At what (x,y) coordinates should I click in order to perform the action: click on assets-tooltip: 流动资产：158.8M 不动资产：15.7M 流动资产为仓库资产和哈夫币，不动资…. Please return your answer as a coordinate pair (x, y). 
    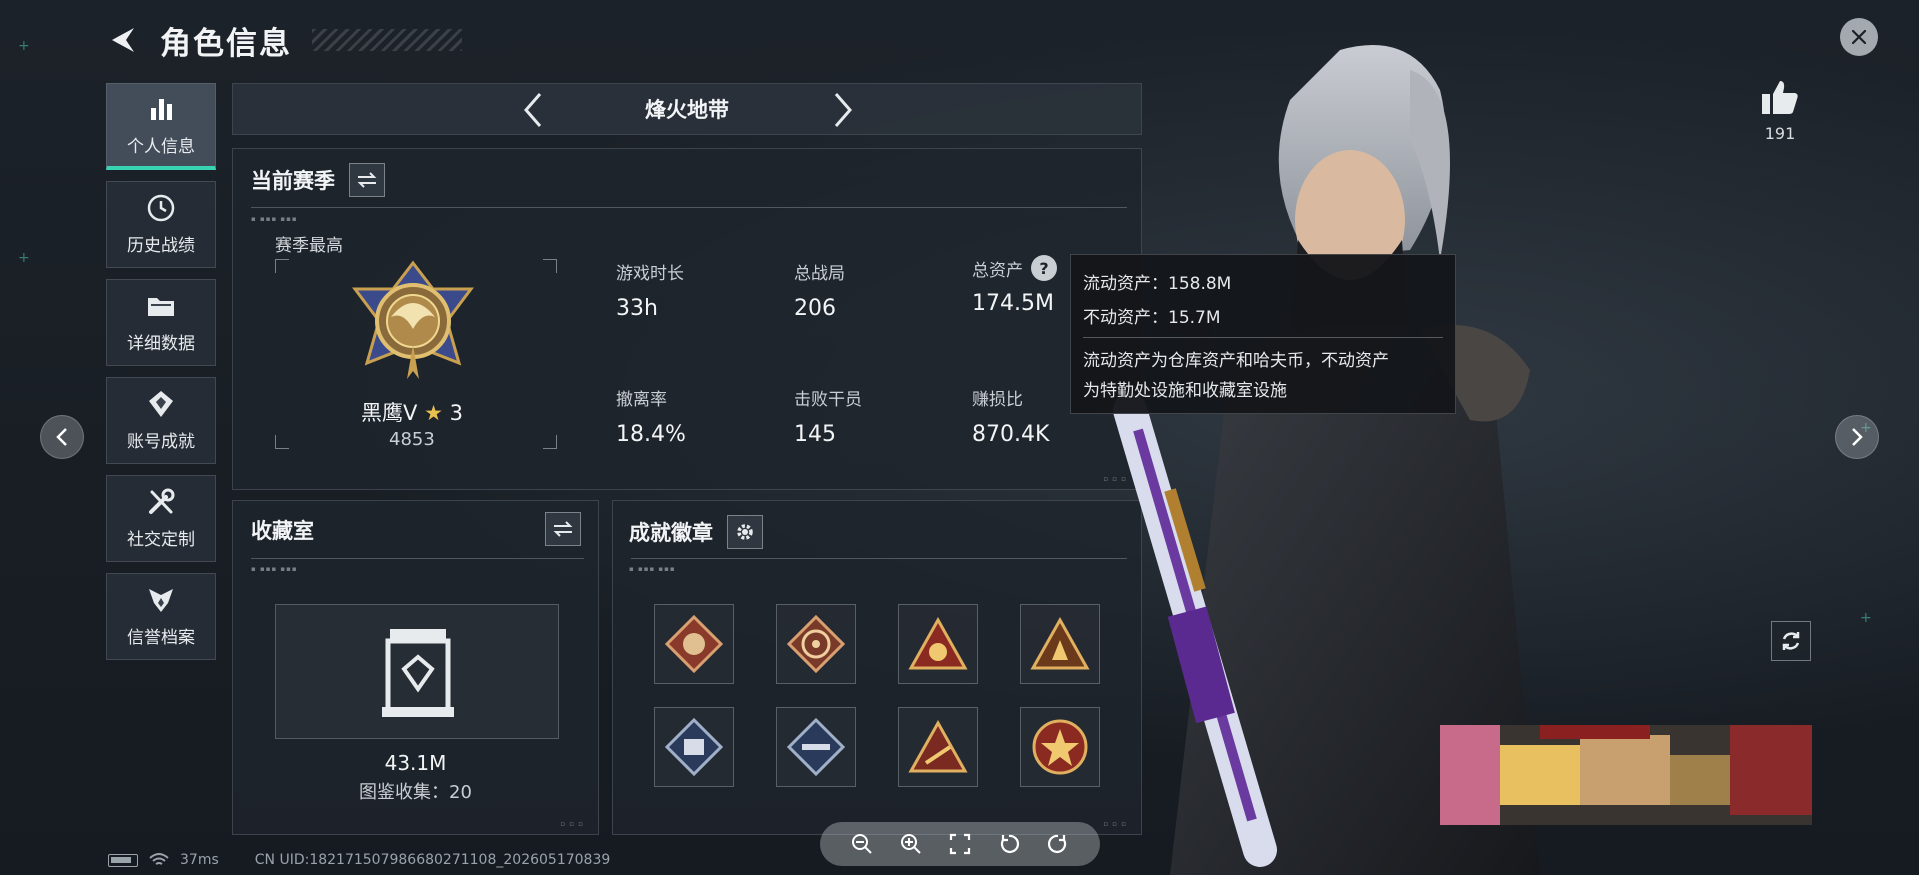
    Looking at the image, I should click on (1263, 334).